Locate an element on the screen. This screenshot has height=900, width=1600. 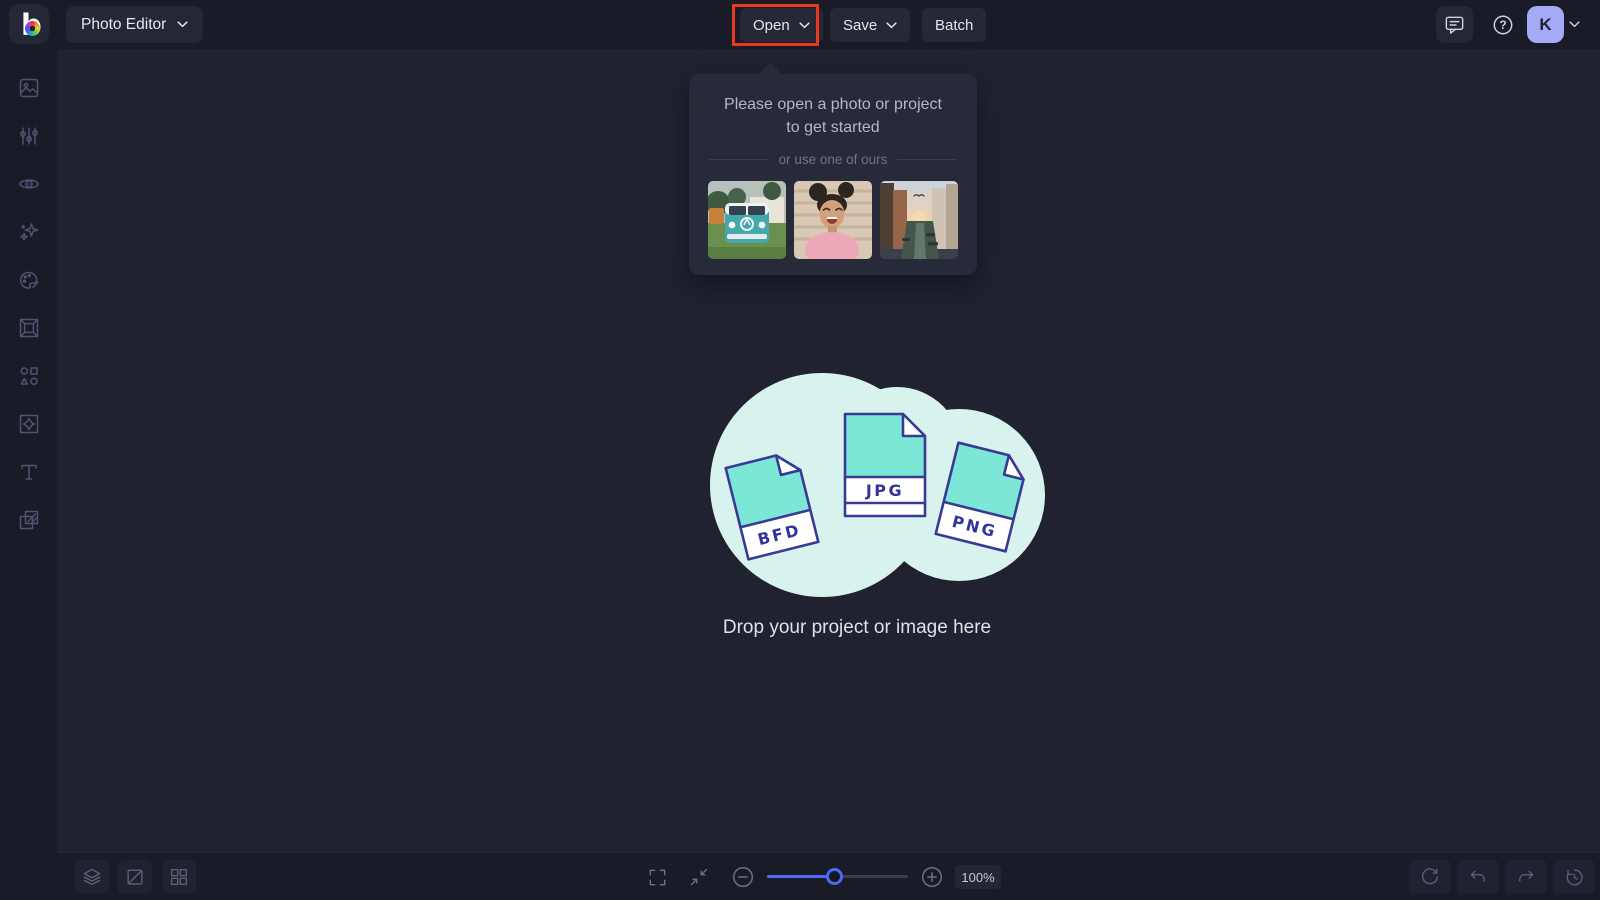
topbar: b Photo Editor Open Save Batch ? K is located at coordinates (800, 24).